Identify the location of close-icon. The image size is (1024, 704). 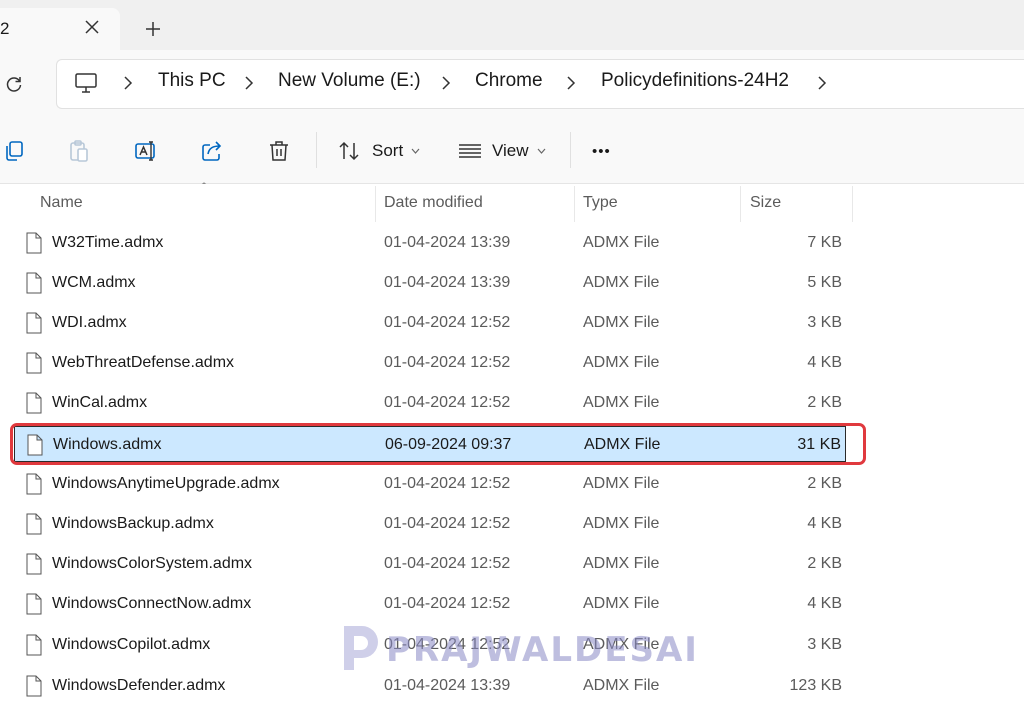
(92, 27).